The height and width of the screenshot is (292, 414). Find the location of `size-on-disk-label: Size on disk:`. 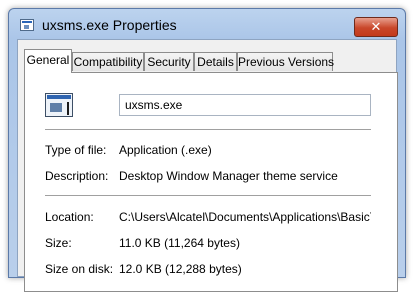

size-on-disk-label: Size on disk: is located at coordinates (79, 269).